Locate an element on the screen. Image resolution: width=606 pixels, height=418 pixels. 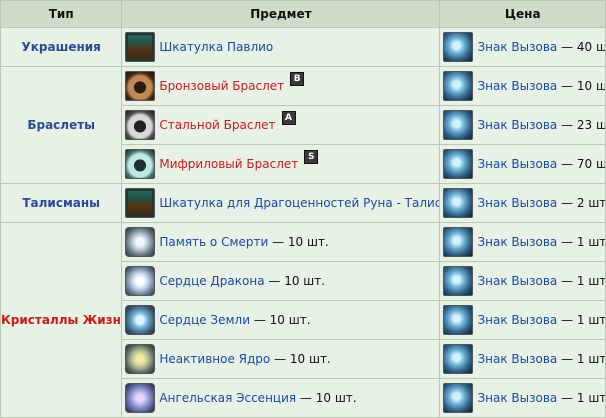
price-amount: — 10 шт. is located at coordinates (583, 86).